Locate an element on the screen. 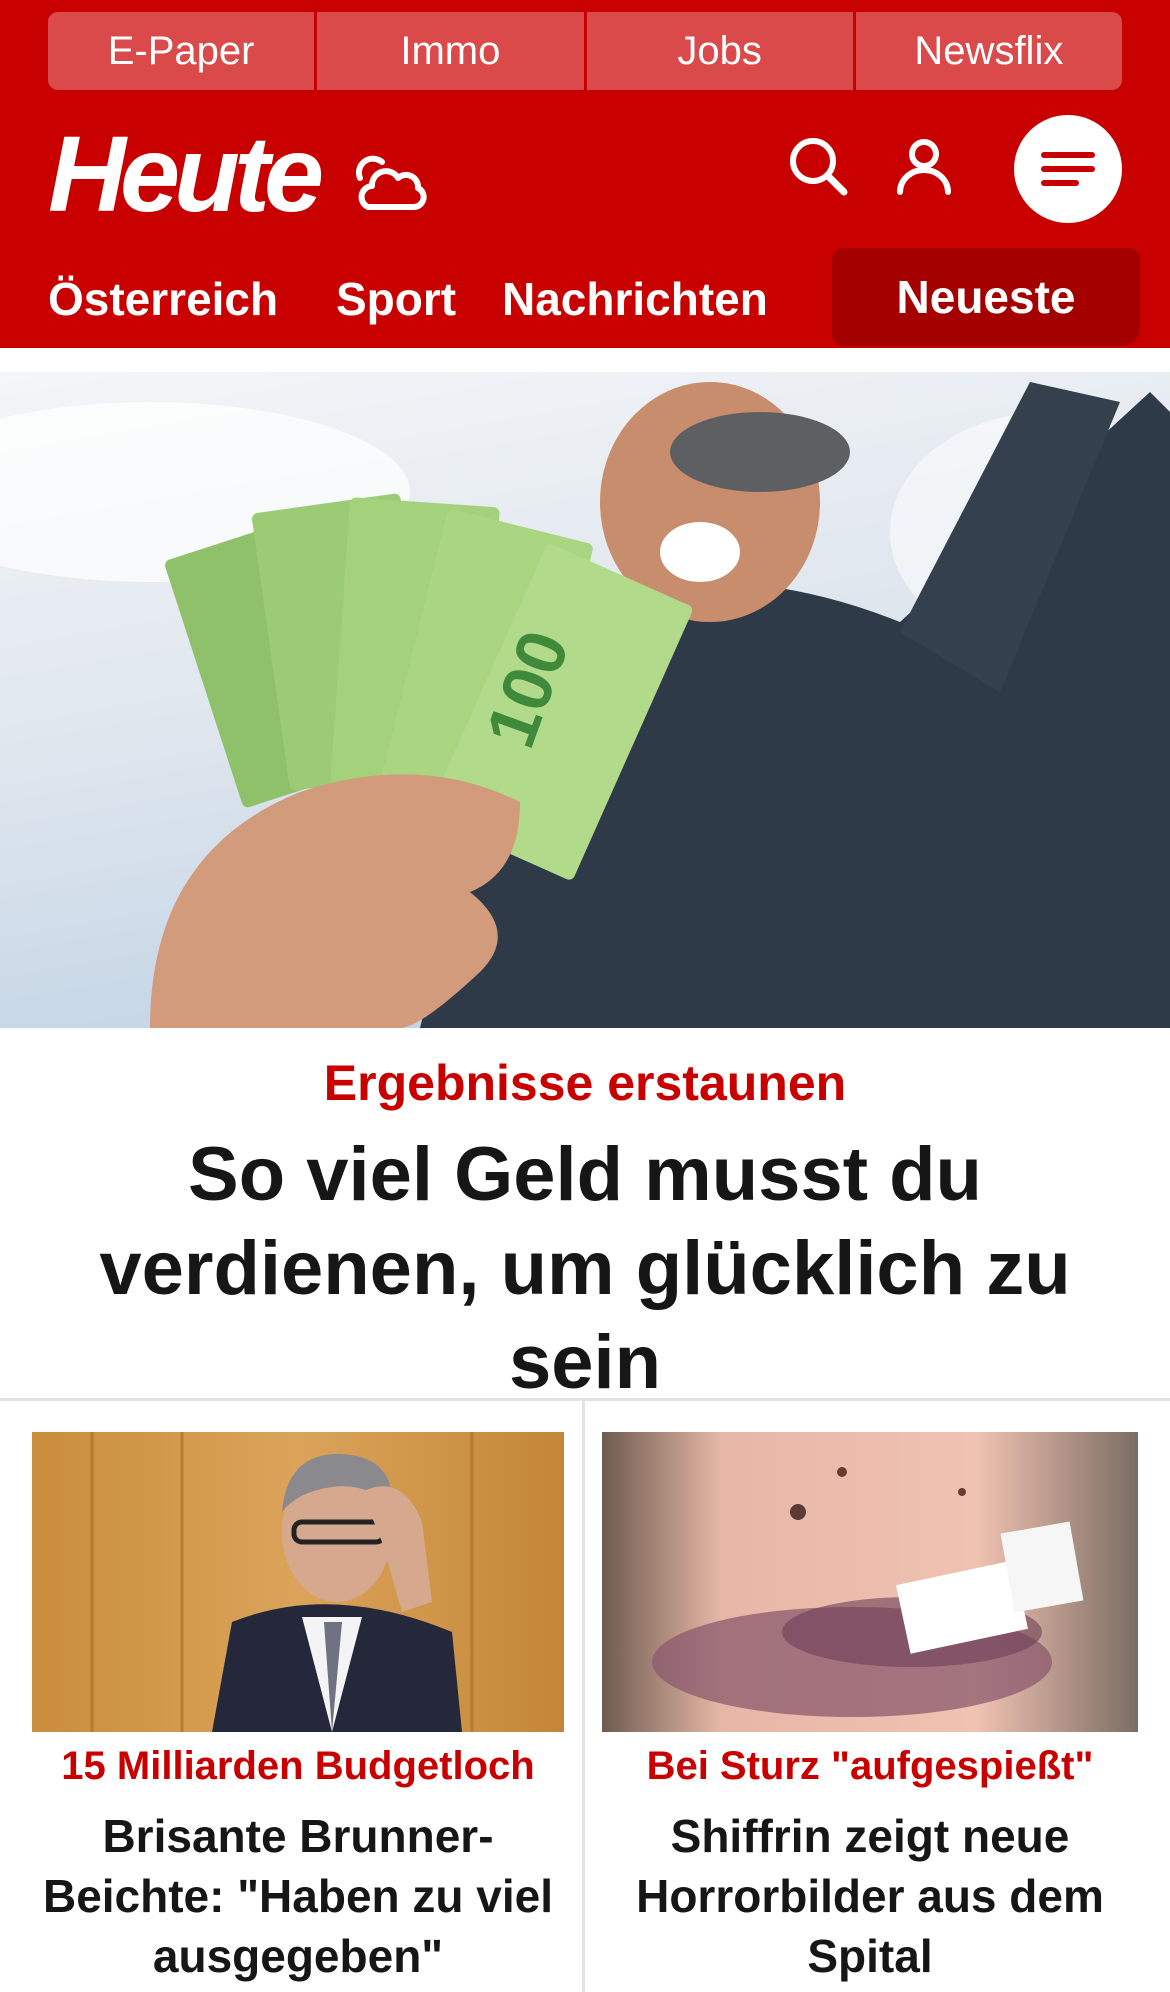 The image size is (1170, 1992). nav-item-nachrichten: Nachrichten is located at coordinates (635, 299).